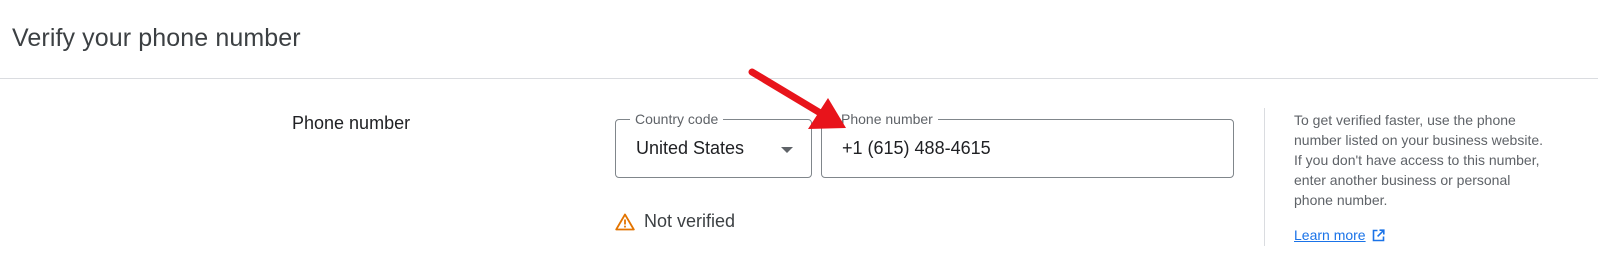  I want to click on header-divider, so click(799, 78).